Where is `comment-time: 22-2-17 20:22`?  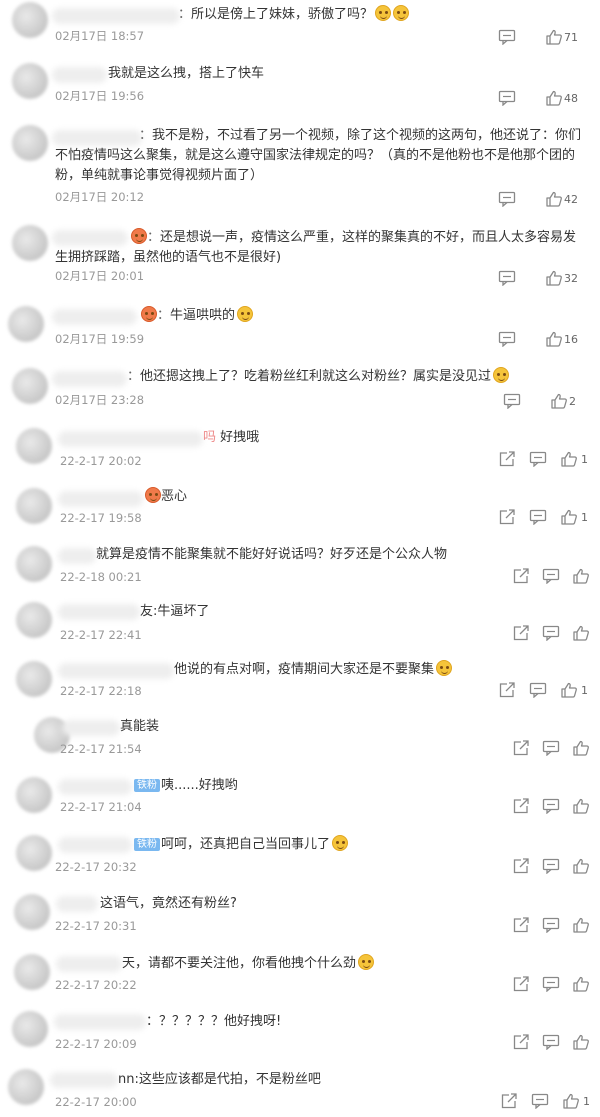 comment-time: 22-2-17 20:22 is located at coordinates (96, 985).